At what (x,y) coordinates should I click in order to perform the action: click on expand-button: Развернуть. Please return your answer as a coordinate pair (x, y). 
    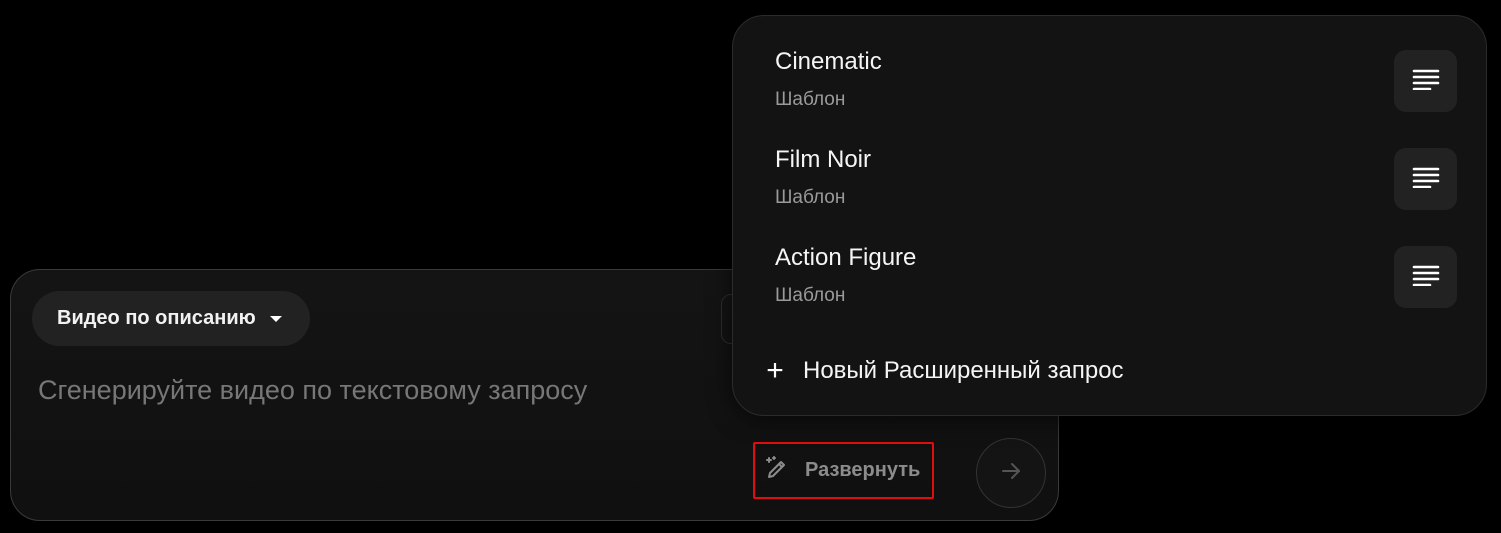
    Looking at the image, I should click on (843, 470).